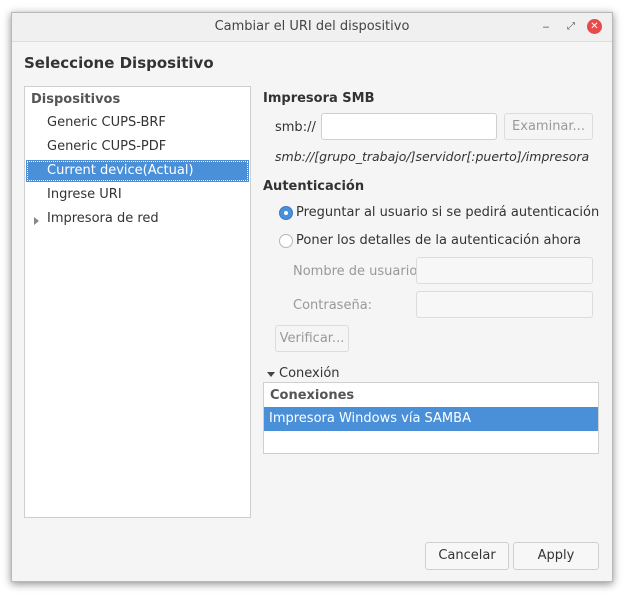  Describe the element at coordinates (295, 127) in the screenshot. I see `smb-prefix-label: smb://` at that location.